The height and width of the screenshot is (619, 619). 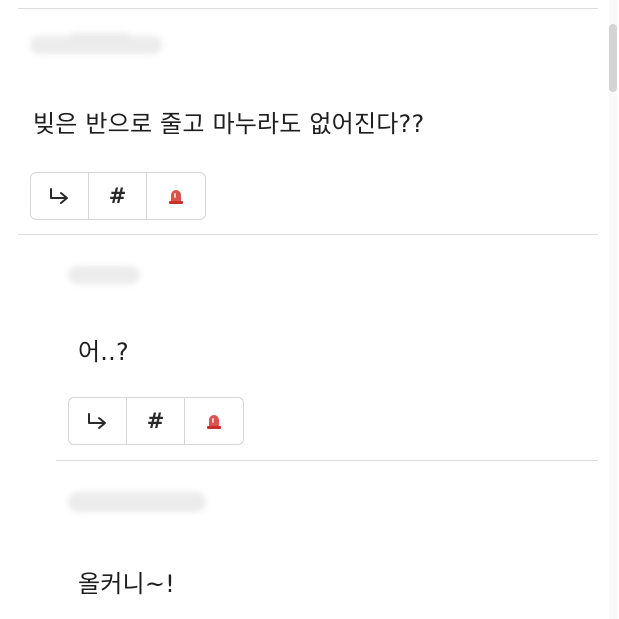 I want to click on reply-toolbar: #, so click(x=156, y=421).